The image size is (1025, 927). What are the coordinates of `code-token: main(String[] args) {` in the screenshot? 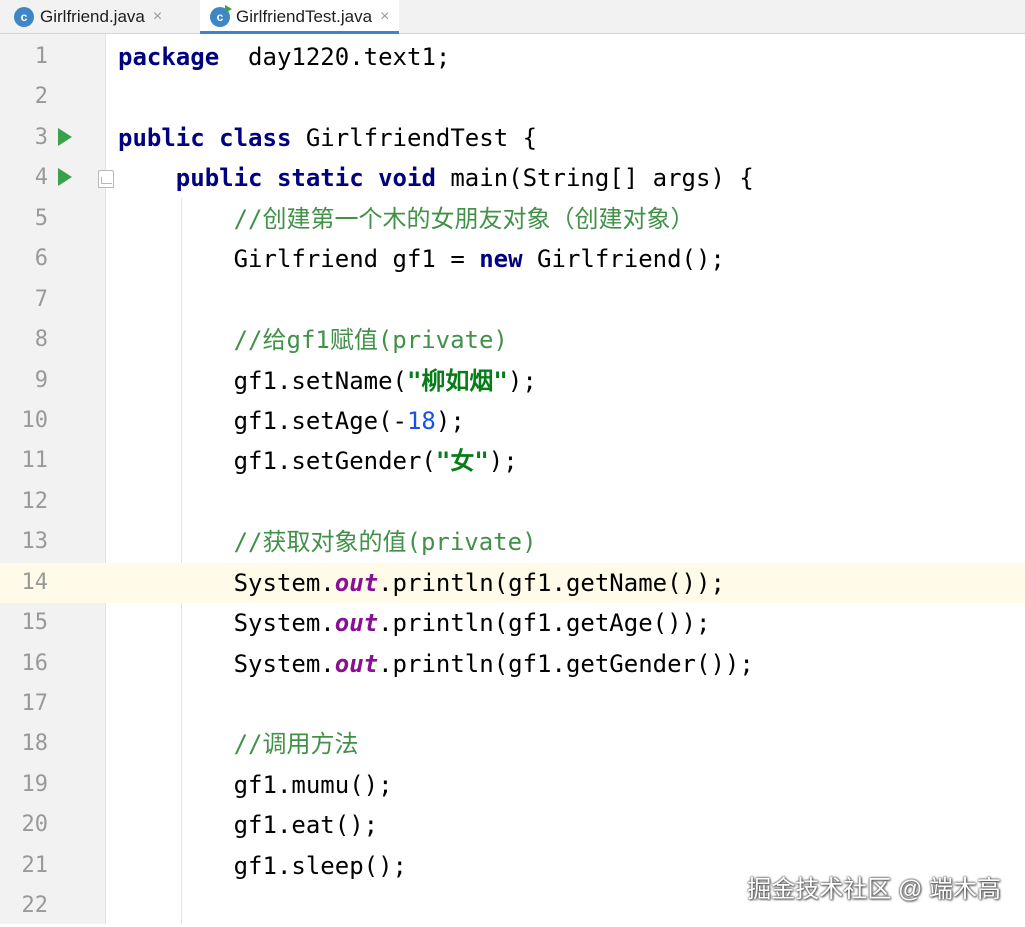 It's located at (594, 178).